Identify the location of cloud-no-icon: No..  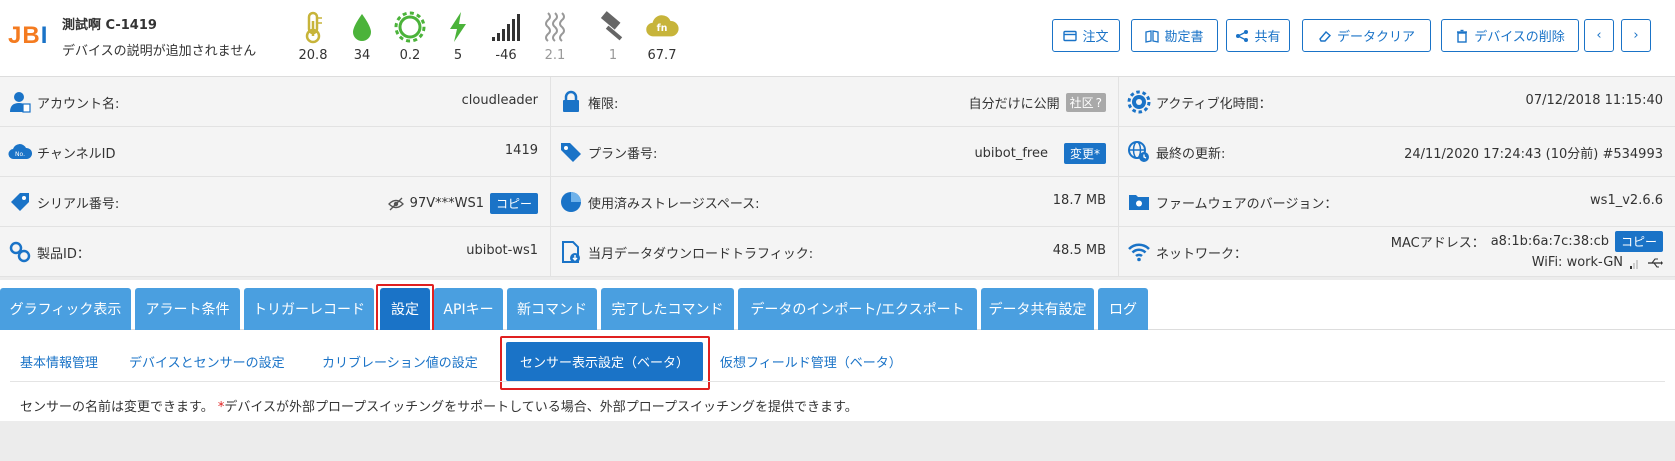
(20, 152).